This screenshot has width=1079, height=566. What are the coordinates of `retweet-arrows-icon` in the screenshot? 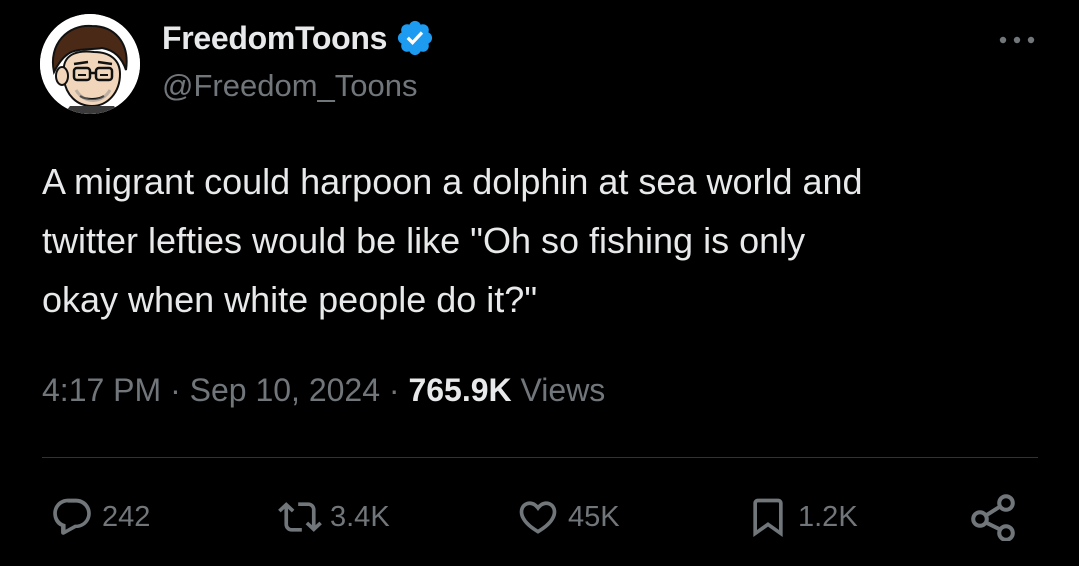 It's located at (300, 517).